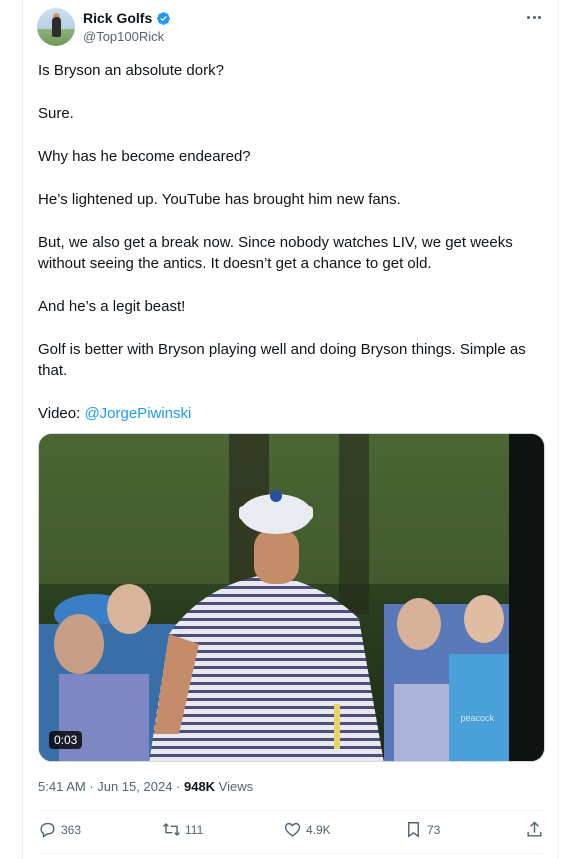  What do you see at coordinates (182, 829) in the screenshot?
I see `repost-button: 111` at bounding box center [182, 829].